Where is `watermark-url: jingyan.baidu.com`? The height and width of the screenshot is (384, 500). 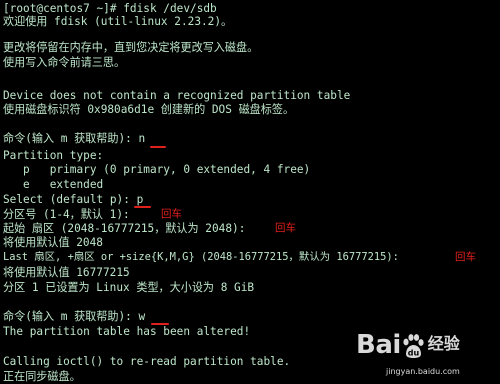
watermark-url: jingyan.baidu.com is located at coordinates (423, 371).